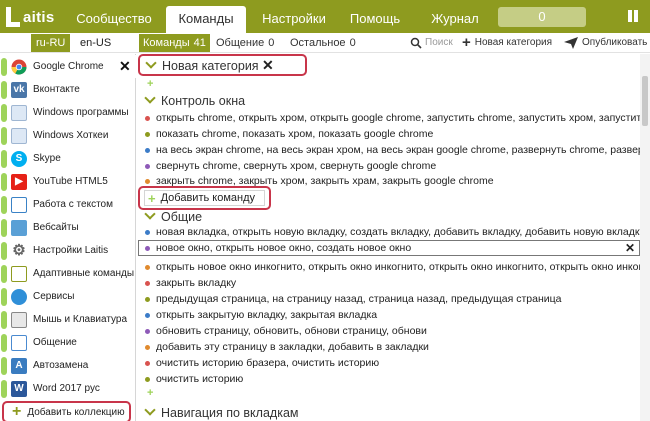  Describe the element at coordinates (294, 19) in the screenshot. I see `tab-settings: Настройки` at that location.